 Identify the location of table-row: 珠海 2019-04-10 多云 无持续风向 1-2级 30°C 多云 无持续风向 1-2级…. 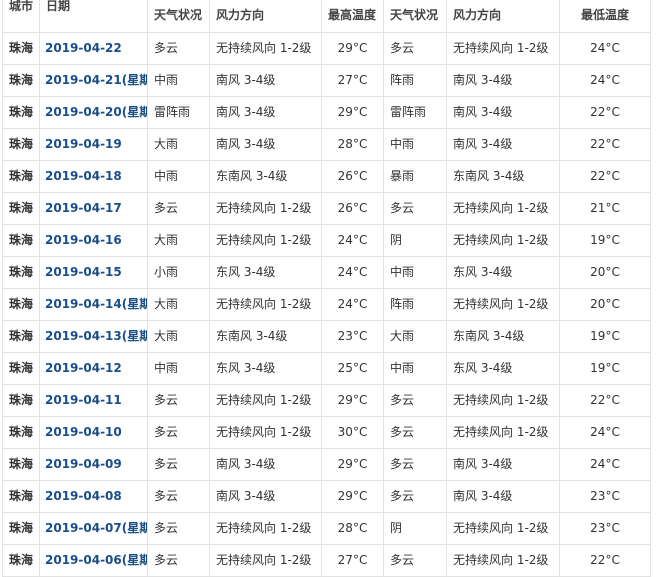
(326, 432).